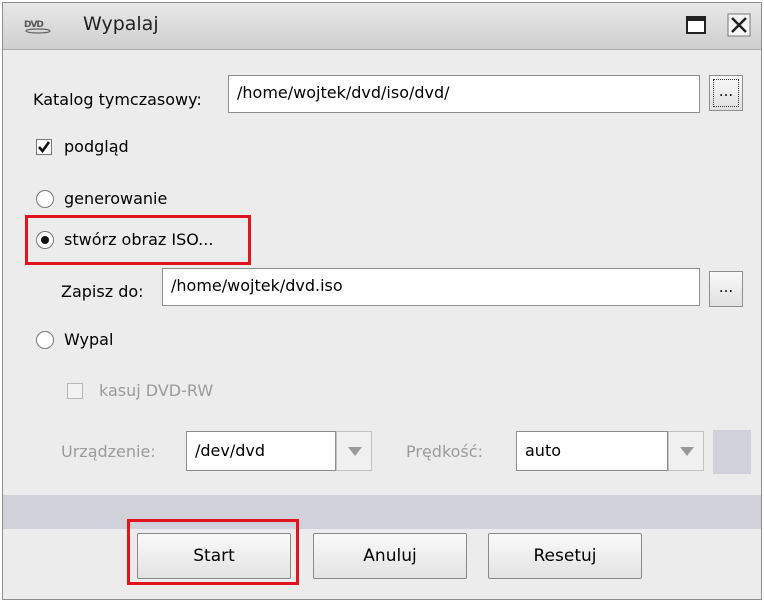 The image size is (764, 602). Describe the element at coordinates (382, 26) in the screenshot. I see `title-bar: DVD Wypalaj` at that location.